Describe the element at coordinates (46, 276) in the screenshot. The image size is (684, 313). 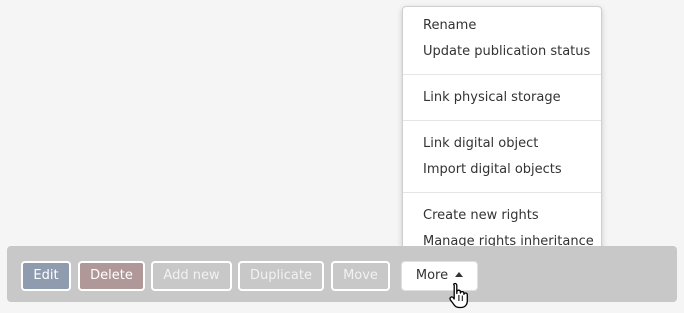
I see `edit-button: Edit` at that location.